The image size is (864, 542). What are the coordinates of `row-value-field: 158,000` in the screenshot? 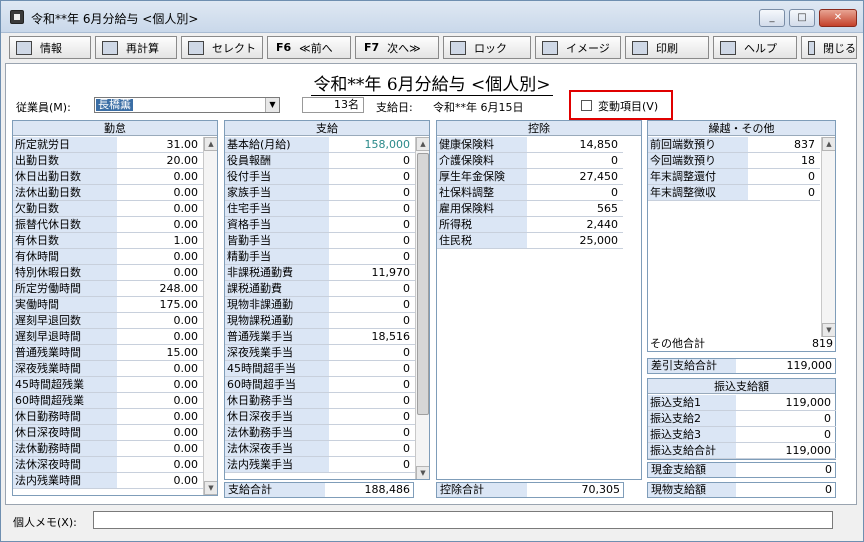 It's located at (371, 144).